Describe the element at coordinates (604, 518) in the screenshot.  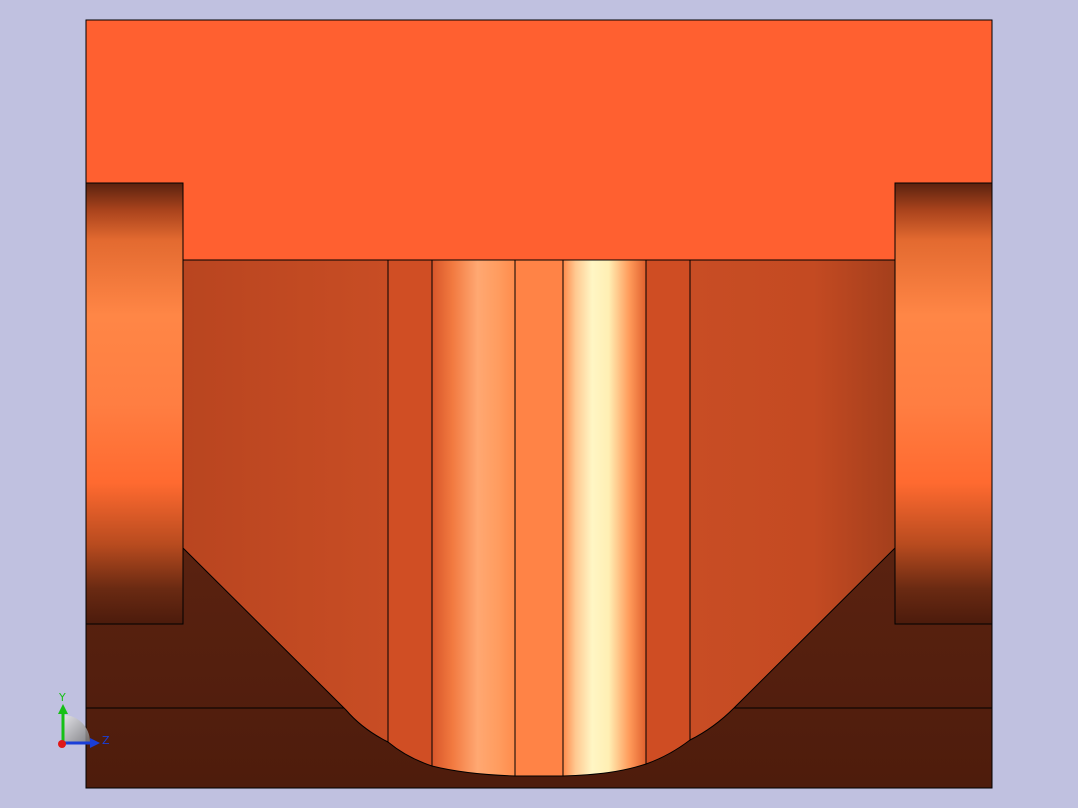
I see `groove-strip-right` at that location.